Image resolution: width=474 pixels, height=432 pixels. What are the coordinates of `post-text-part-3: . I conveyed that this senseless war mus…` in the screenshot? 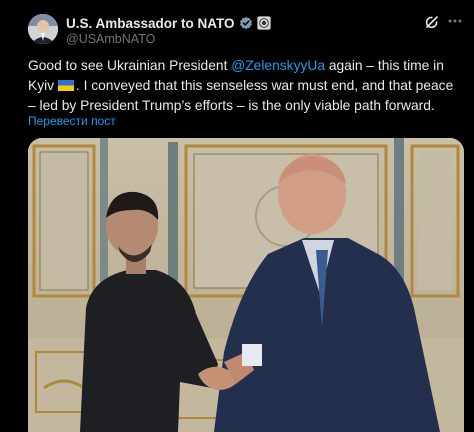 It's located at (241, 95).